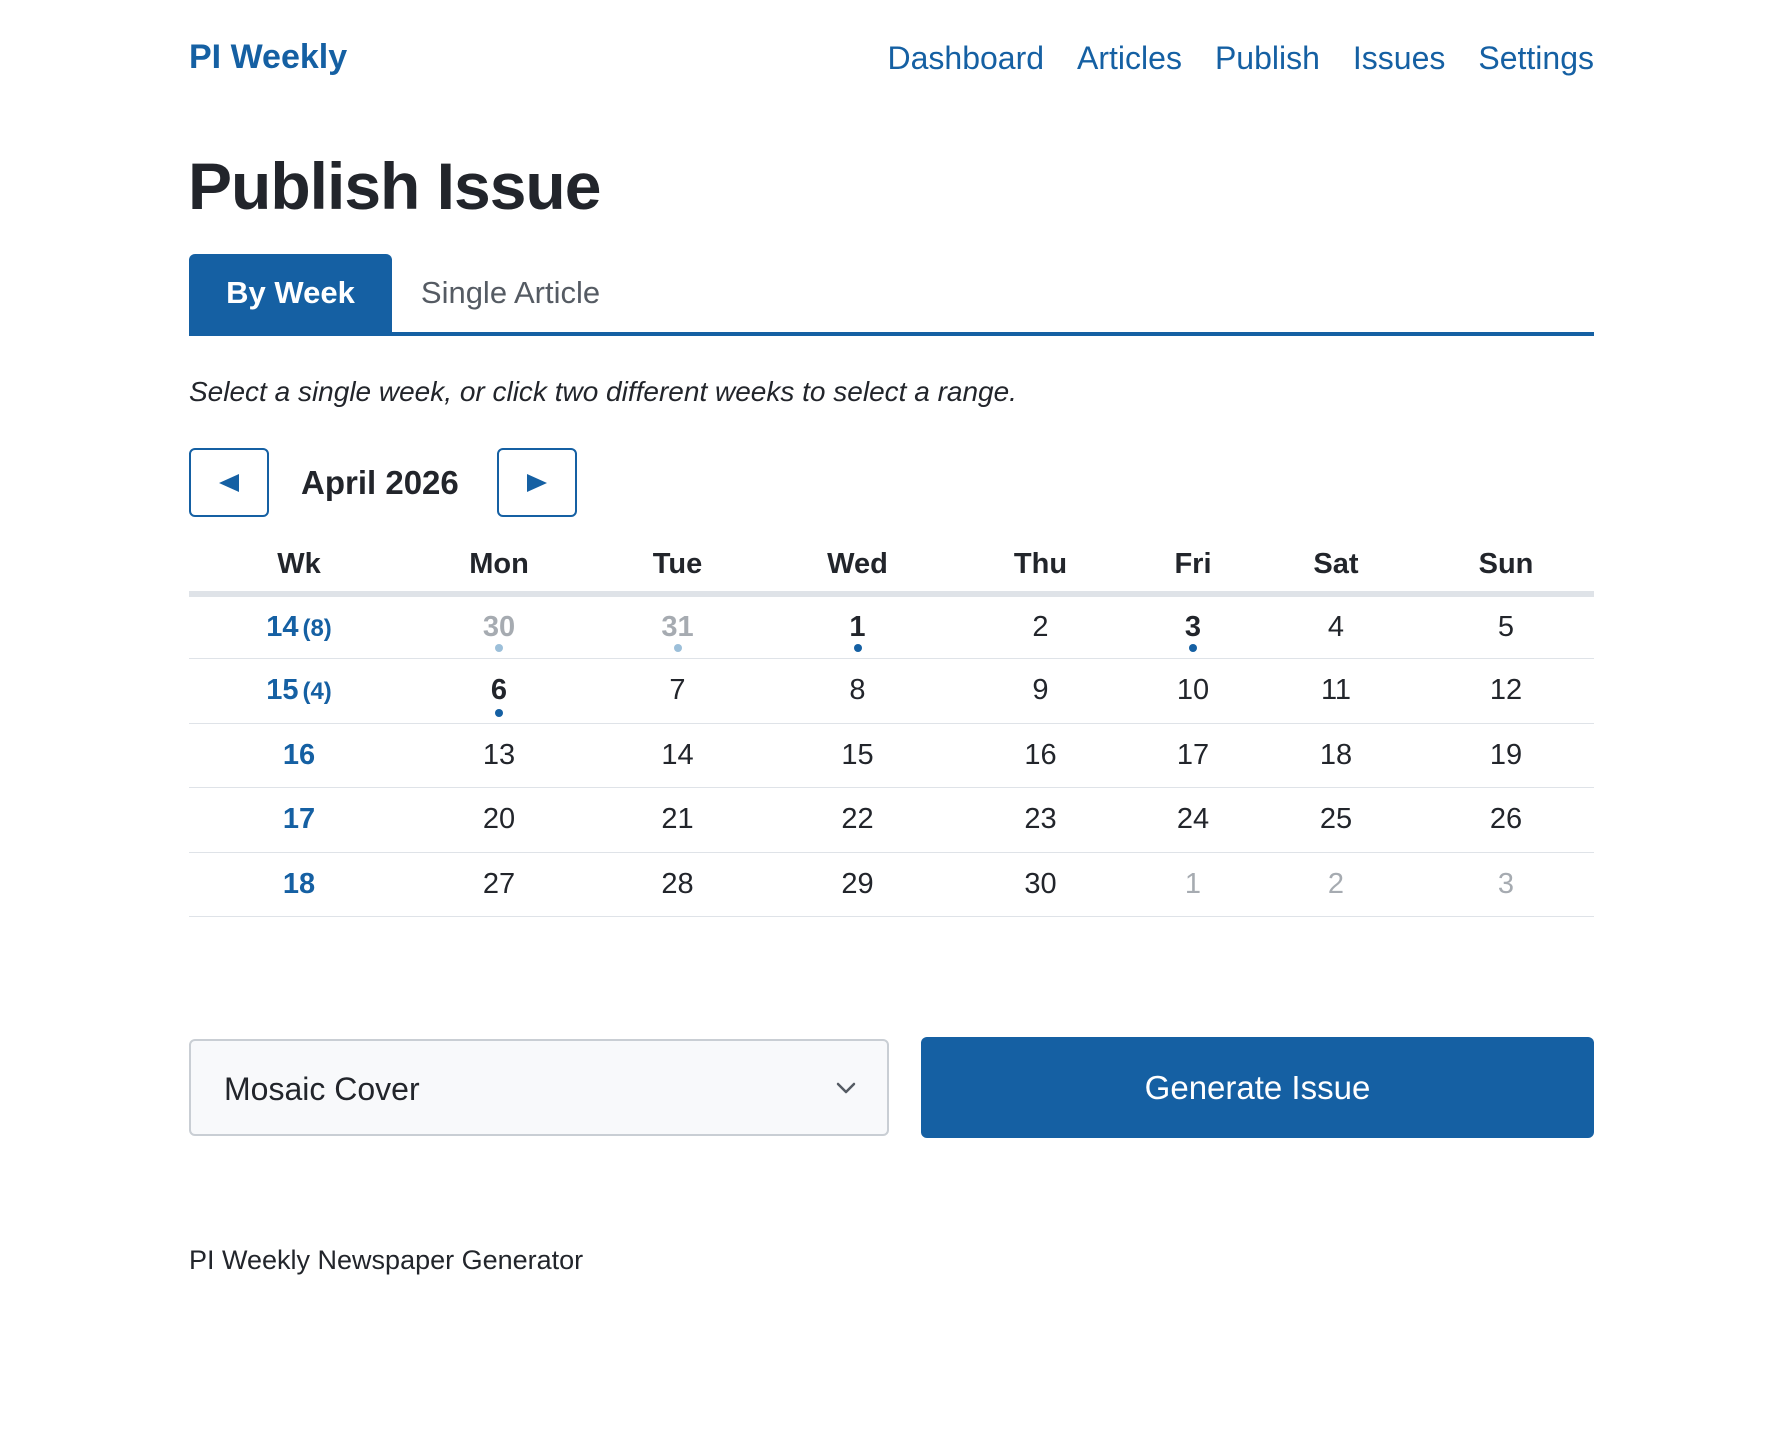 Image resolution: width=1776 pixels, height=1438 pixels. I want to click on calendar-day-cell: 7, so click(677, 691).